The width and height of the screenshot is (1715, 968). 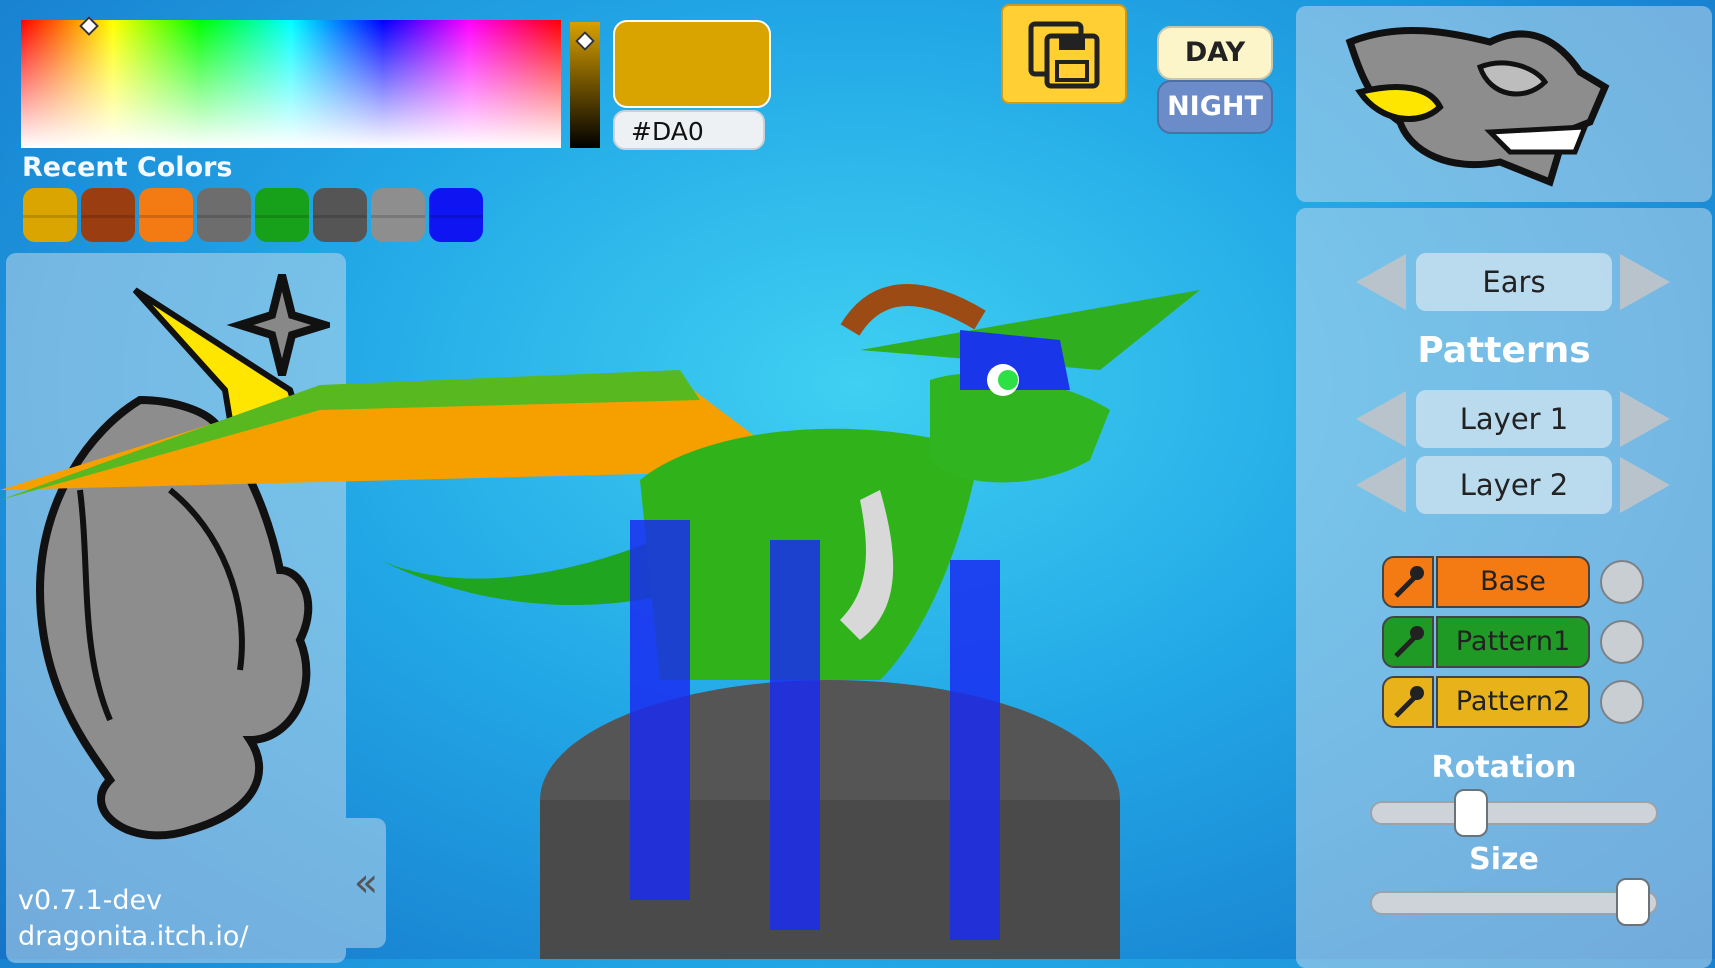 I want to click on base-color-button: Base, so click(x=1513, y=582).